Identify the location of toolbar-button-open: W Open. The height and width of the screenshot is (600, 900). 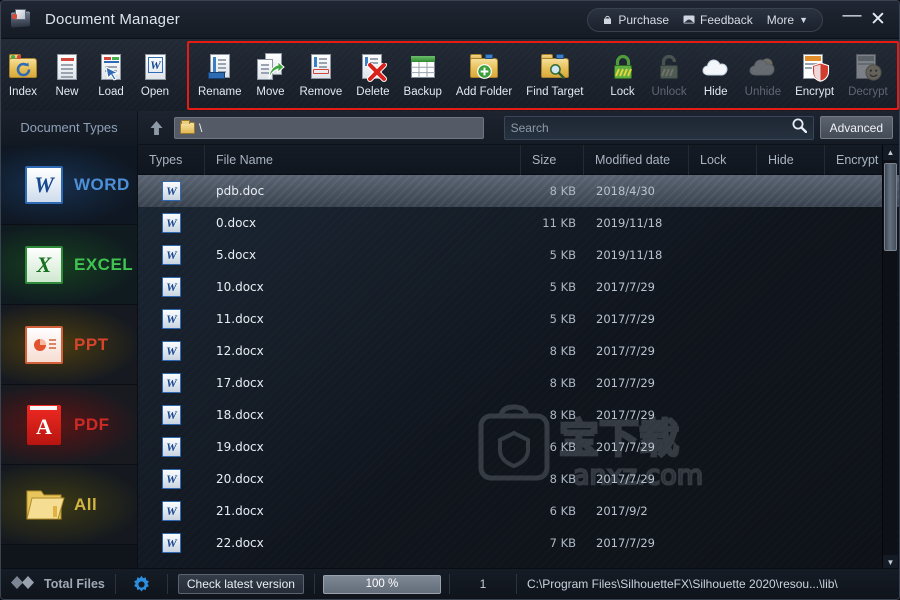
(155, 75).